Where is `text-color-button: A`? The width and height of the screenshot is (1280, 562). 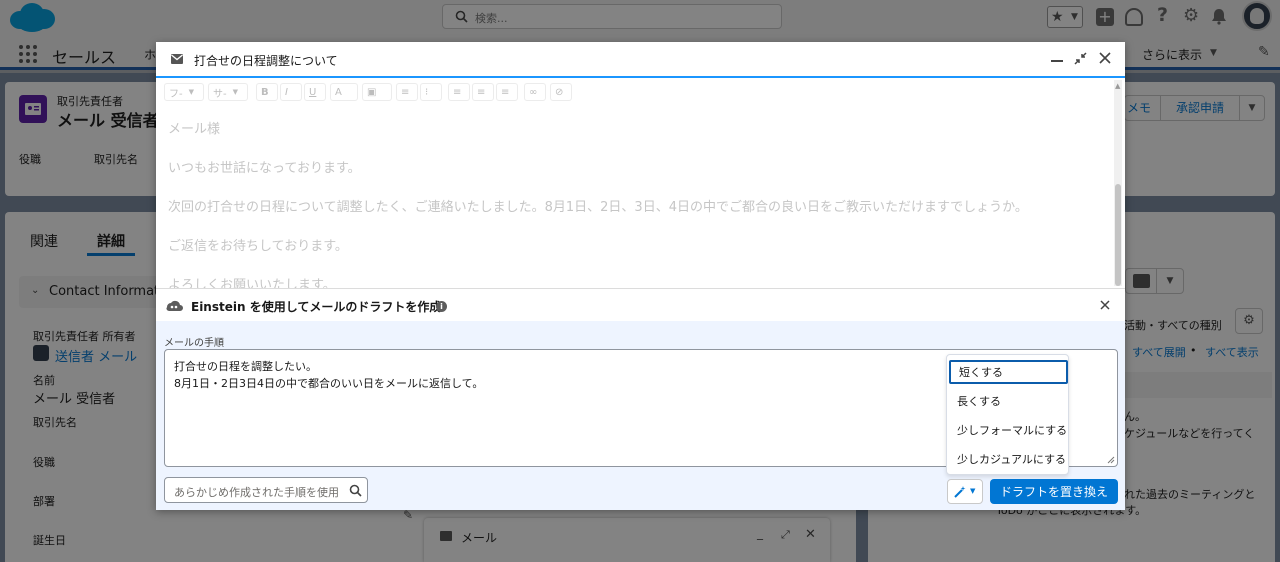
text-color-button: A is located at coordinates (344, 92).